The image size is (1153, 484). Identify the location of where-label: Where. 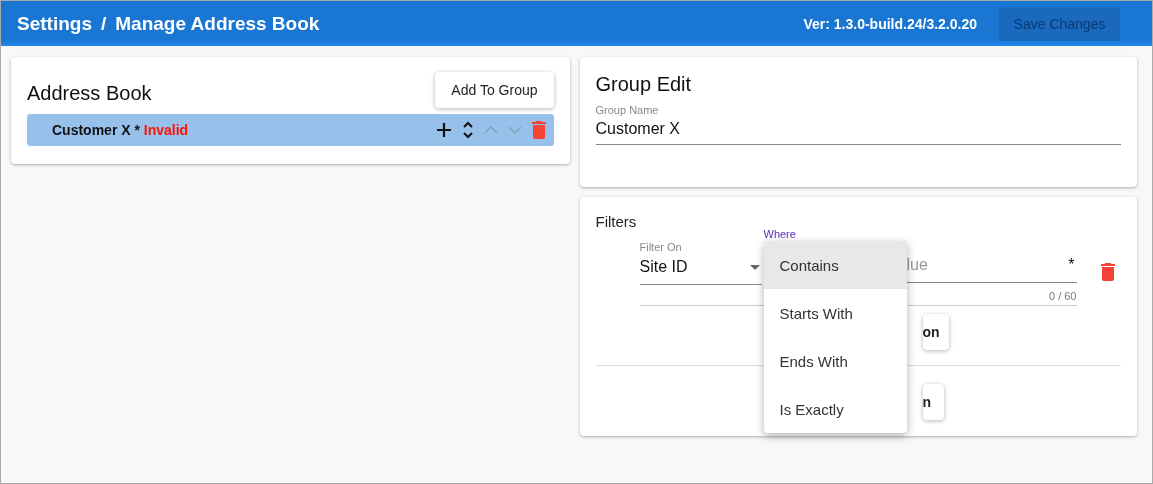
(780, 235).